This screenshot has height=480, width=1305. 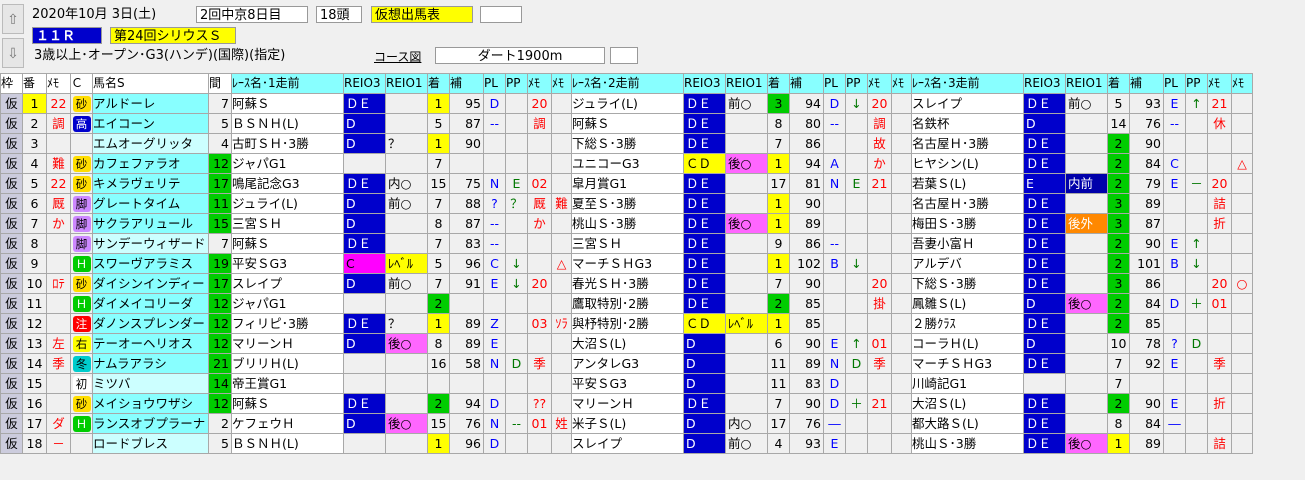 What do you see at coordinates (287, 303) in the screenshot?
I see `prev-race-name: ジャパG1` at bounding box center [287, 303].